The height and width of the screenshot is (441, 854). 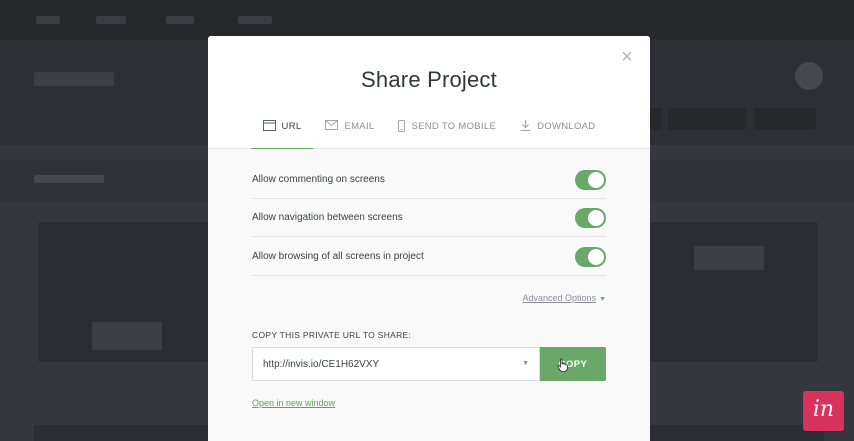 What do you see at coordinates (590, 256) in the screenshot?
I see `toggle-browsing` at bounding box center [590, 256].